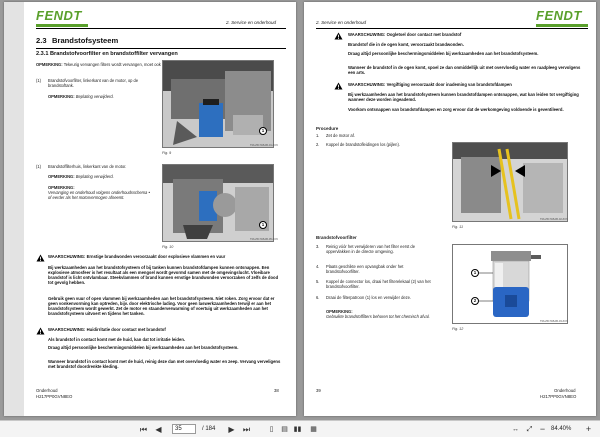 This screenshot has width=600, height=437. Describe the element at coordinates (457, 227) in the screenshot. I see `figure-11-caption: Fig. 11` at that location.